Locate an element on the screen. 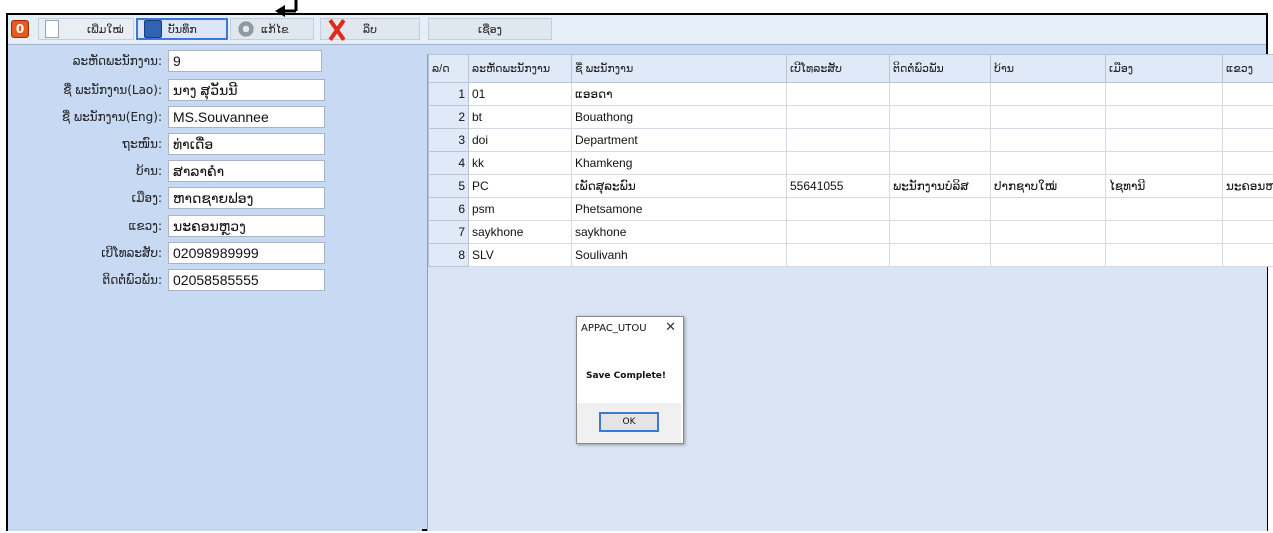 The height and width of the screenshot is (533, 1273). table-cell: ພະນັກງານບໍລິສ is located at coordinates (940, 186).